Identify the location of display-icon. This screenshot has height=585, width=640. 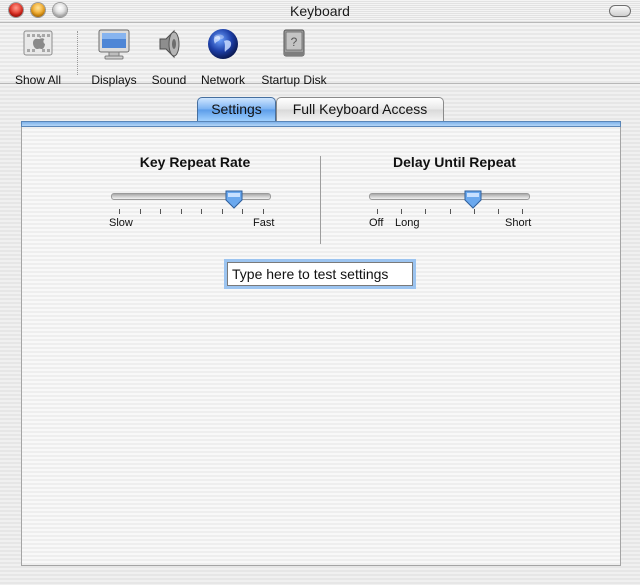
(114, 44).